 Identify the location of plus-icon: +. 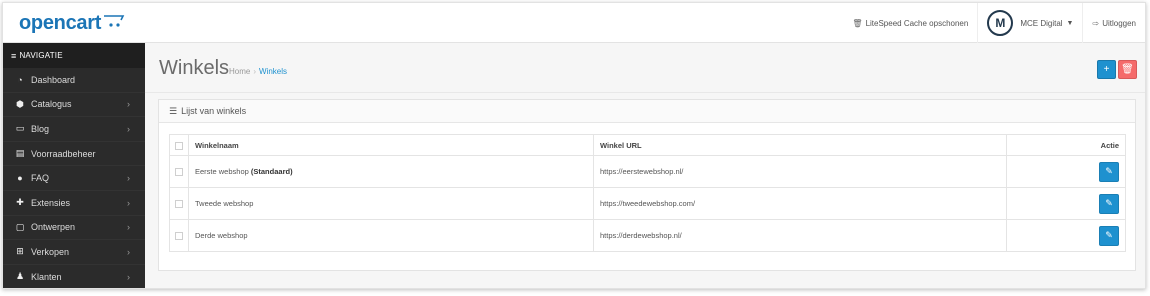
(1106, 69).